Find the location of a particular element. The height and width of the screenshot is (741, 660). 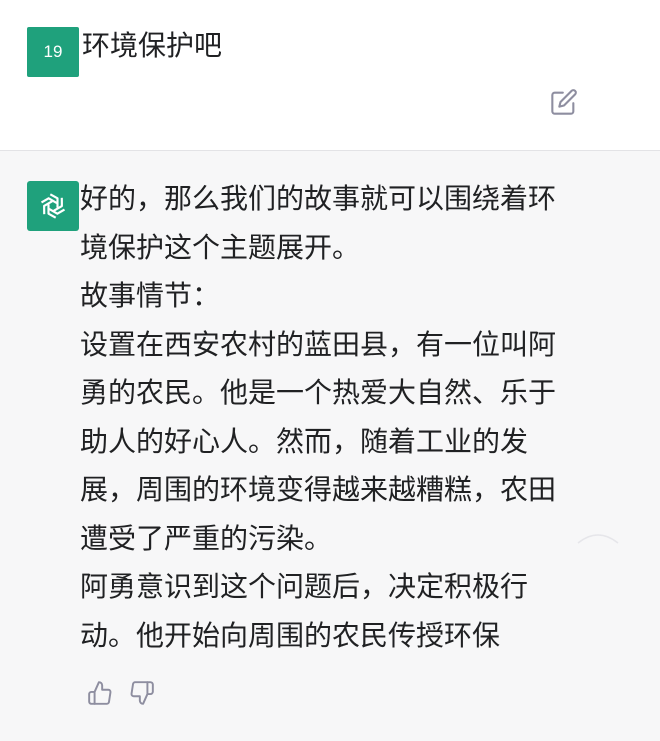

thumbs-up-button is located at coordinates (100, 693).